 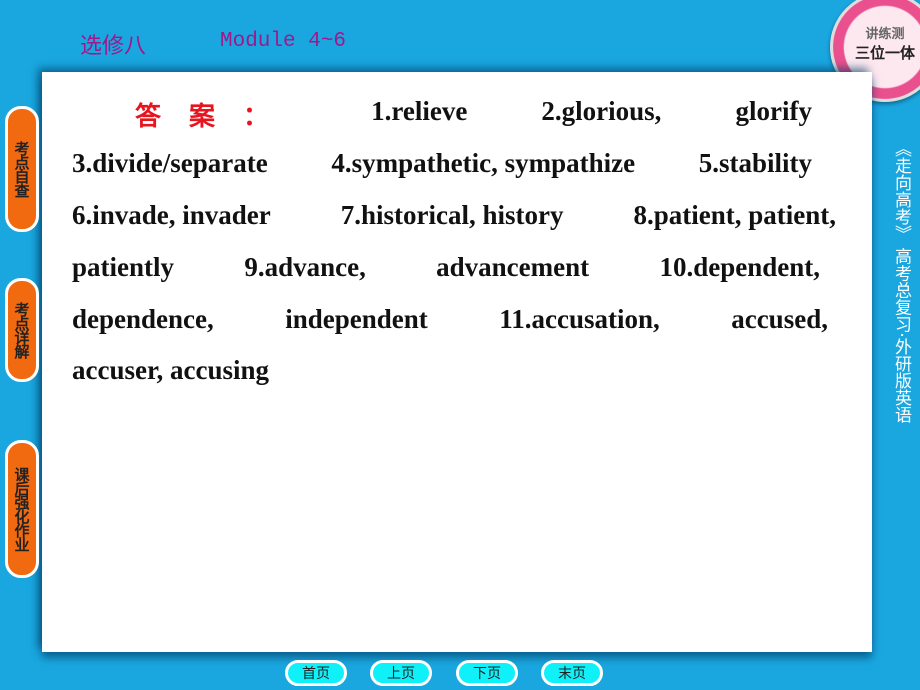 What do you see at coordinates (143, 319) in the screenshot?
I see `answer-item: dependence,` at bounding box center [143, 319].